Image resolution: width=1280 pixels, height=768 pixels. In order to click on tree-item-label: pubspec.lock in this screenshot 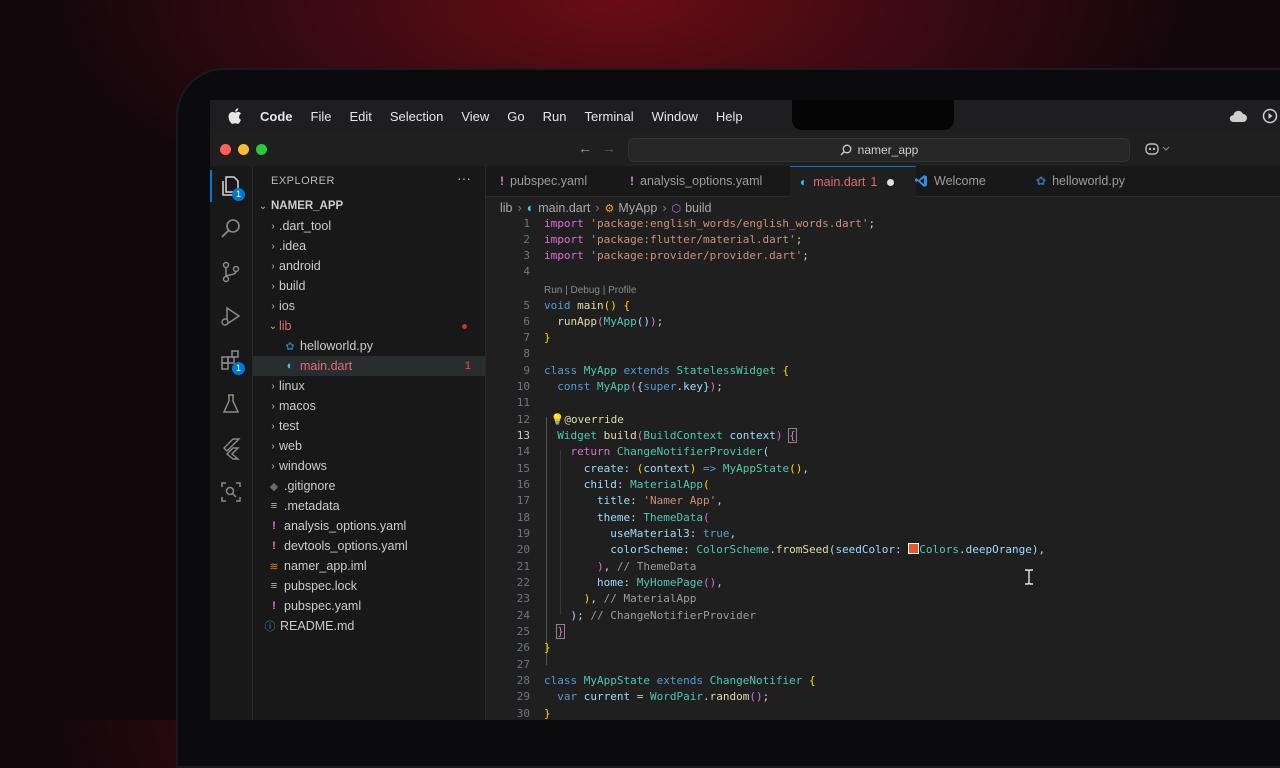, I will do `click(320, 586)`.